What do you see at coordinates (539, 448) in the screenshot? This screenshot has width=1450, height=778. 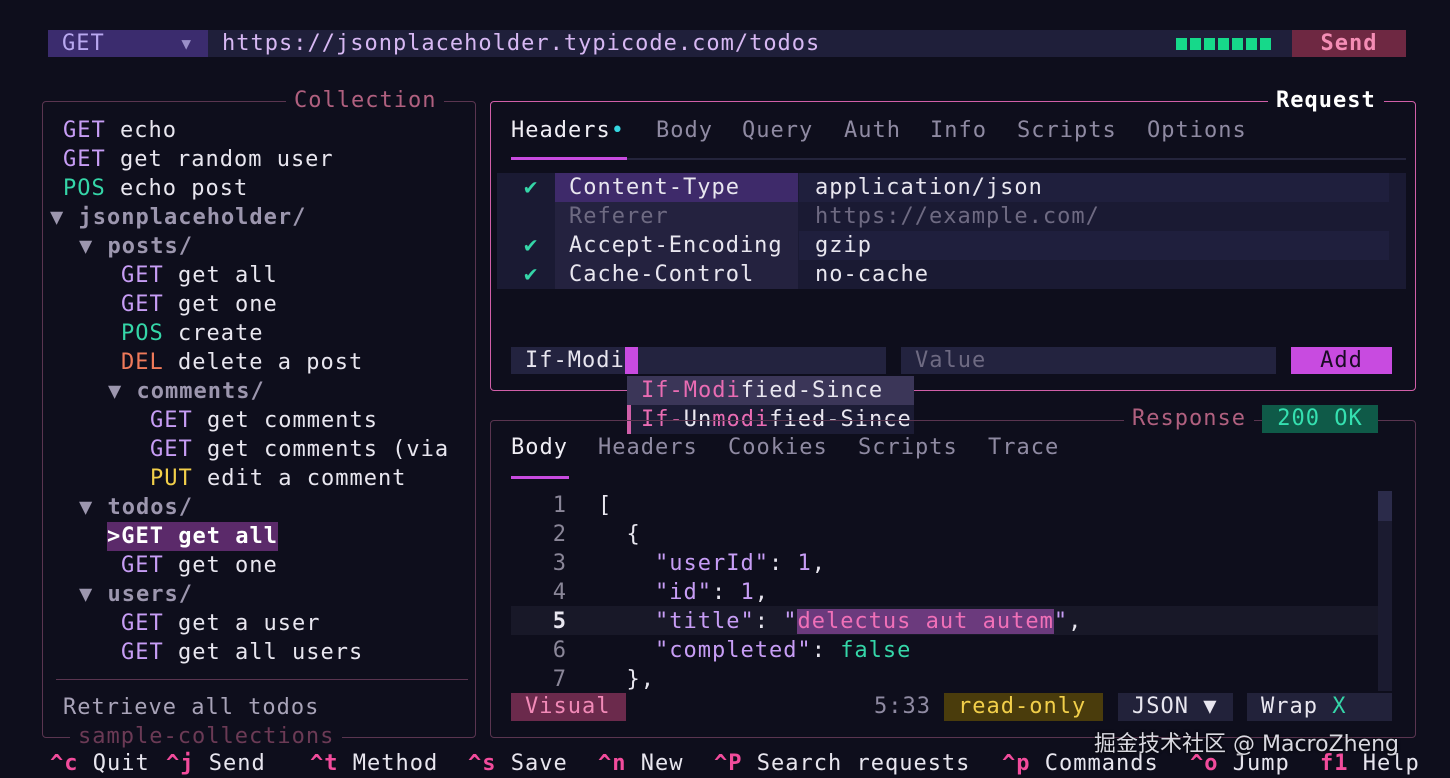 I see `response-tab-body: Body` at bounding box center [539, 448].